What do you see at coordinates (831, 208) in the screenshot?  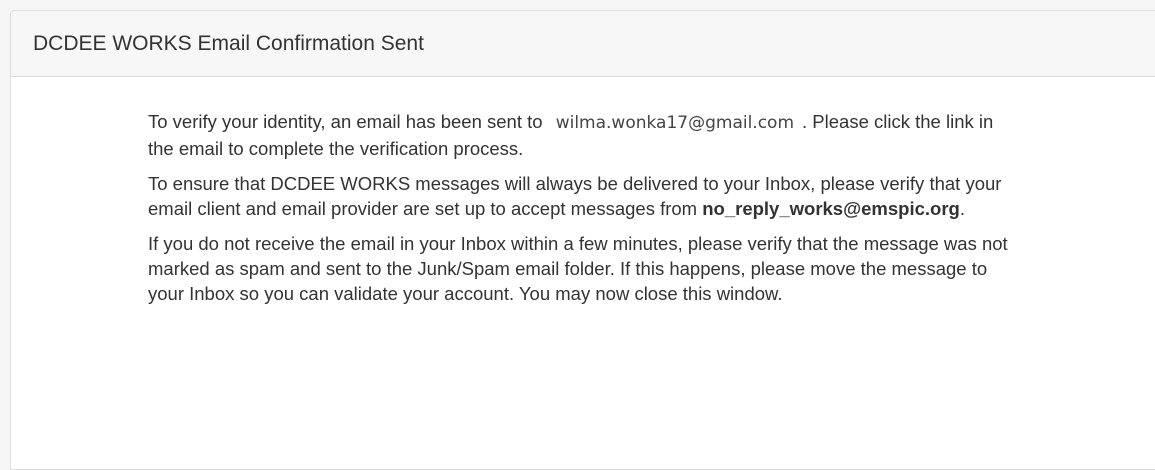 I see `sender-email-address: no_reply_works@emspic.org` at bounding box center [831, 208].